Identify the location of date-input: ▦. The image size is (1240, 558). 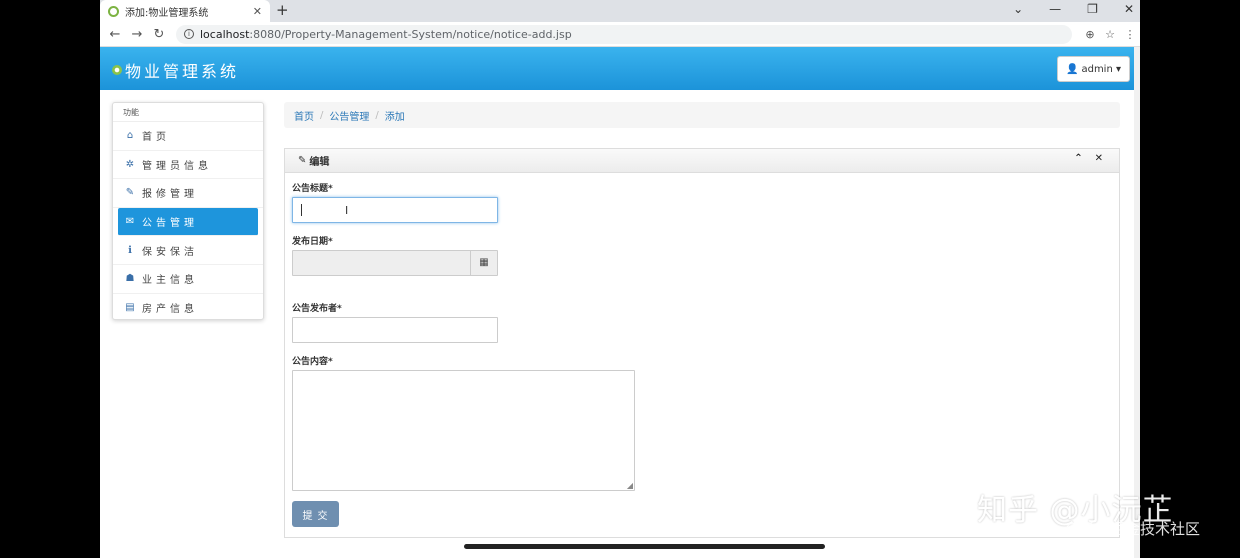
(395, 263).